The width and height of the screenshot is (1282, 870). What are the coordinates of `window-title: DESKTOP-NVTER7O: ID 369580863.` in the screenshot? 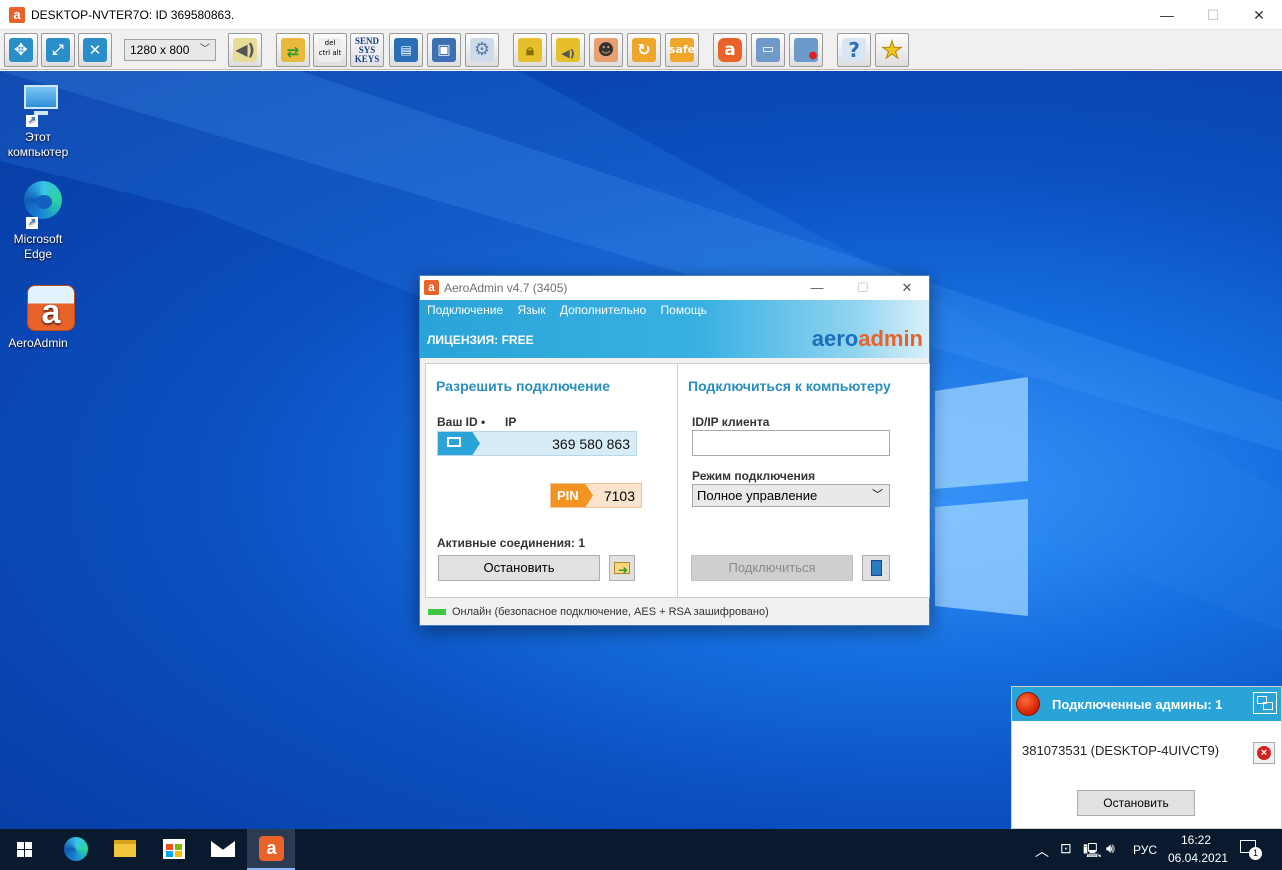 It's located at (133, 15).